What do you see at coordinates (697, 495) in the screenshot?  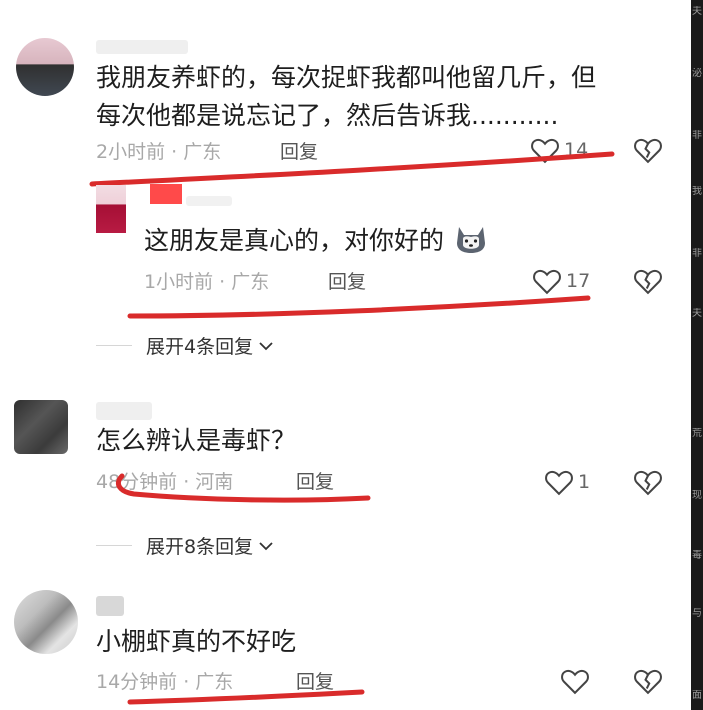 I see `strip-char: 现` at bounding box center [697, 495].